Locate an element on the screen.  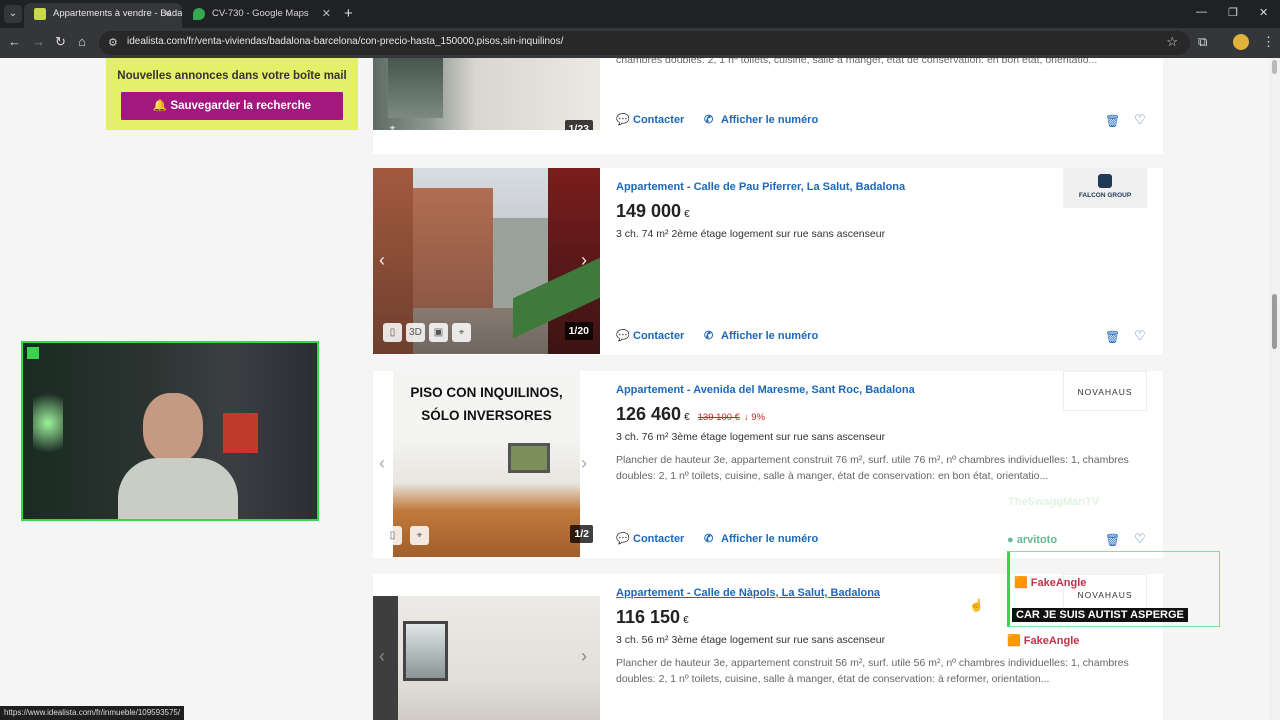
restore-button: ❐ is located at coordinates (1233, 12).